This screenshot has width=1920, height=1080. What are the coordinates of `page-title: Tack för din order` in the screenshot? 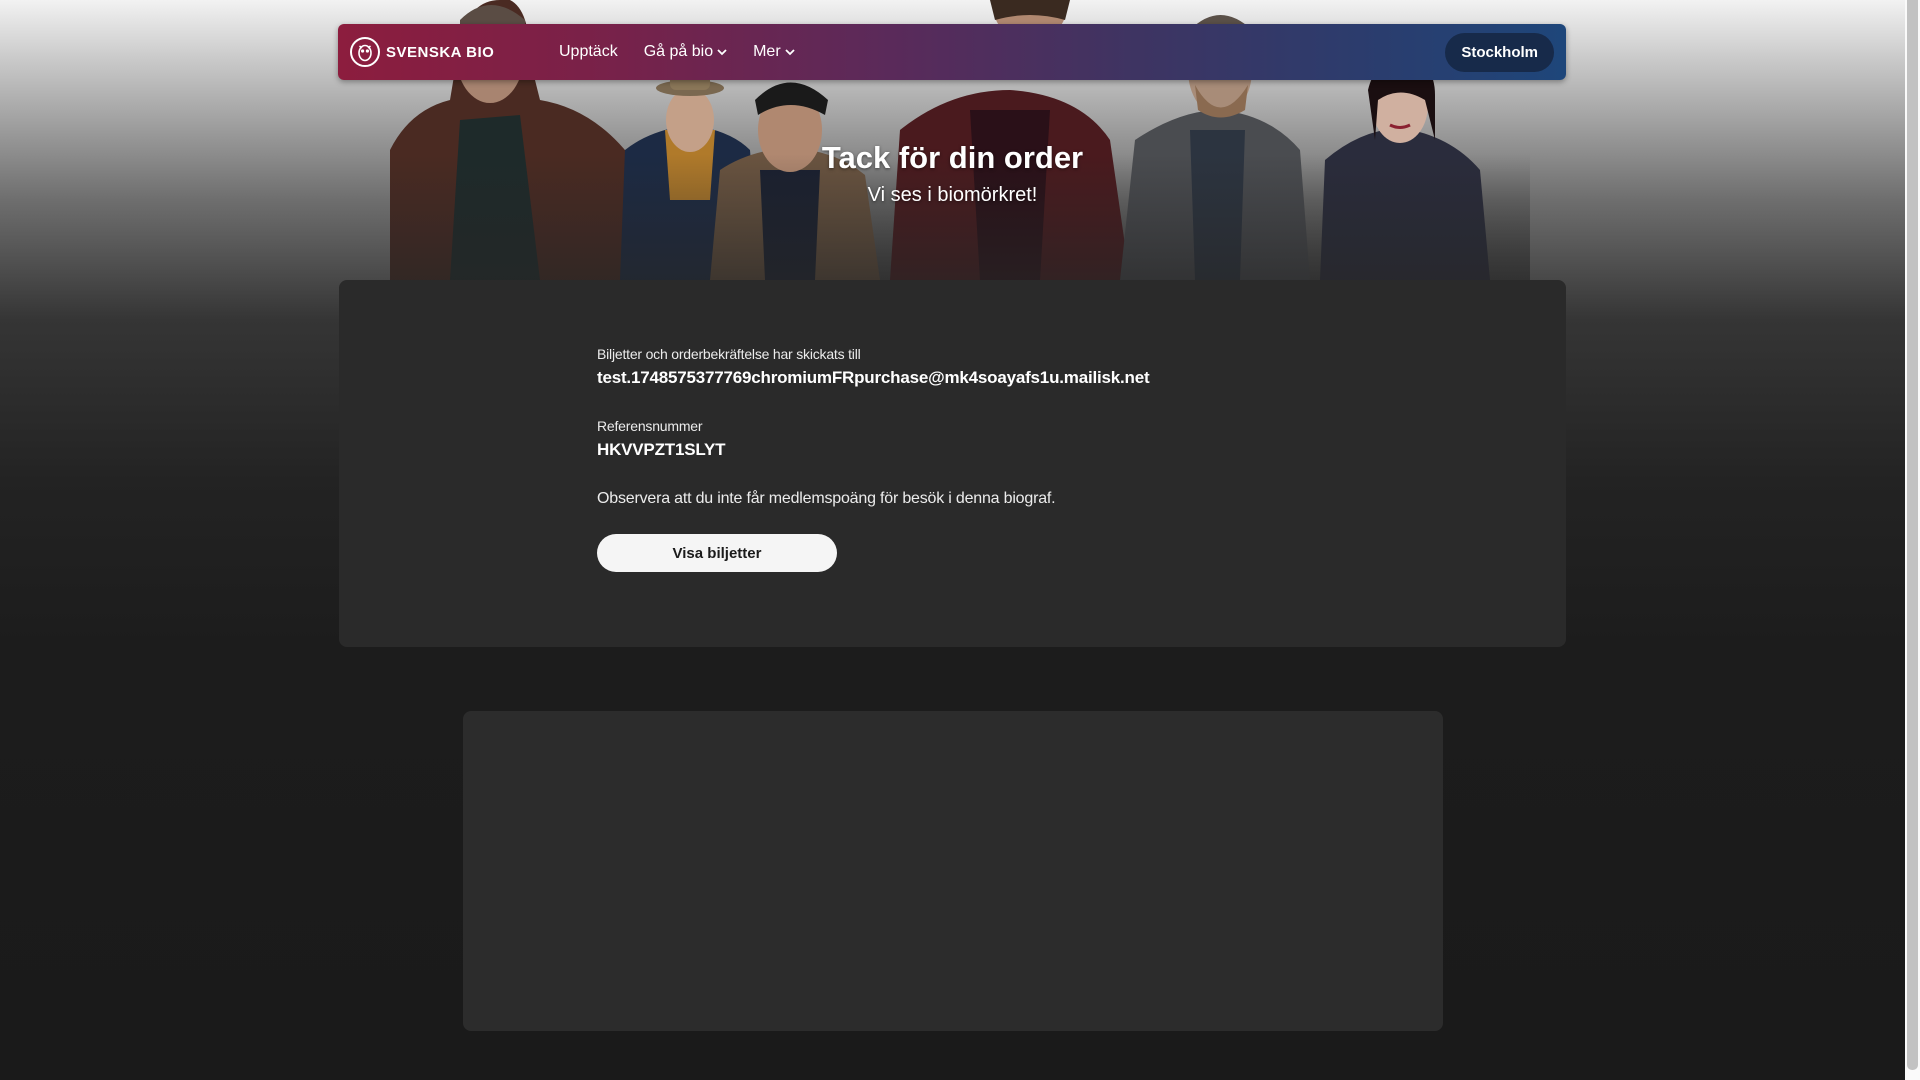 It's located at (952, 157).